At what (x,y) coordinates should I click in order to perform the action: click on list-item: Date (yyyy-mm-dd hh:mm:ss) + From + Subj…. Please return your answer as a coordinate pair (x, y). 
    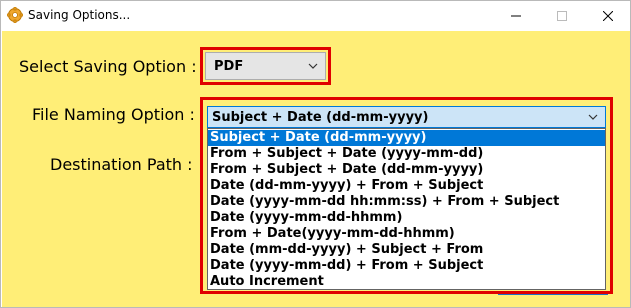
    Looking at the image, I should click on (406, 202).